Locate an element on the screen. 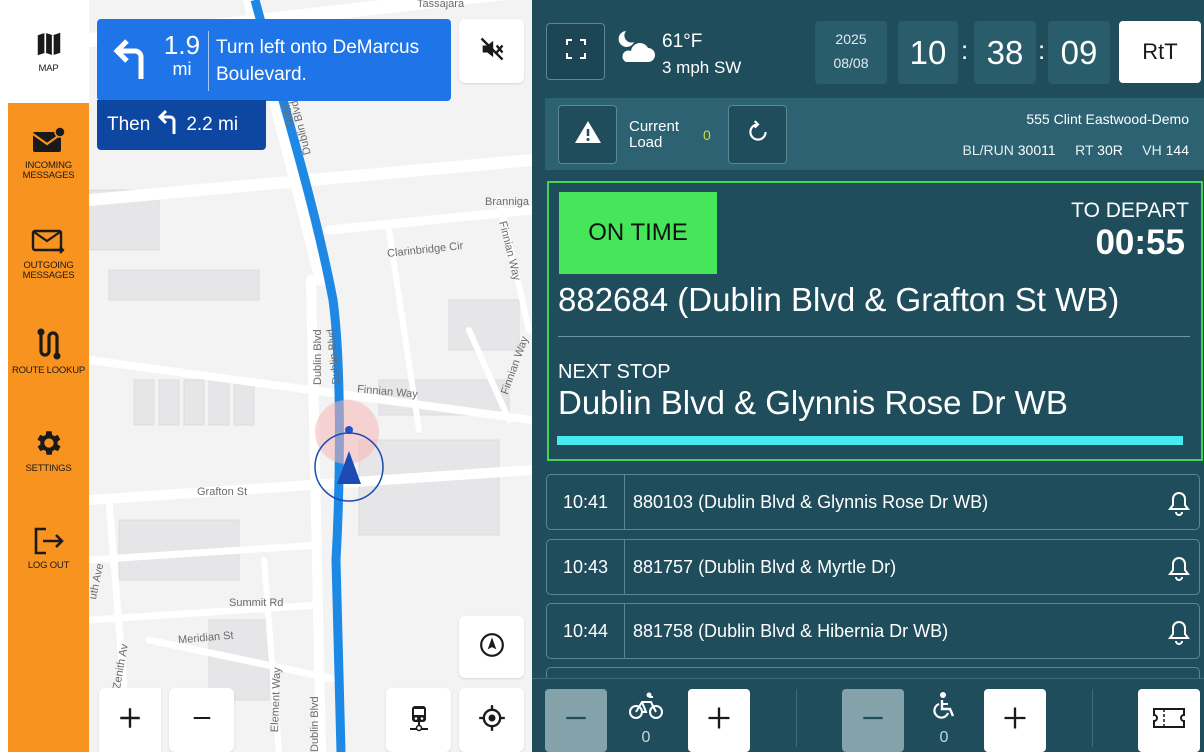  vh-label: VH is located at coordinates (1152, 150).